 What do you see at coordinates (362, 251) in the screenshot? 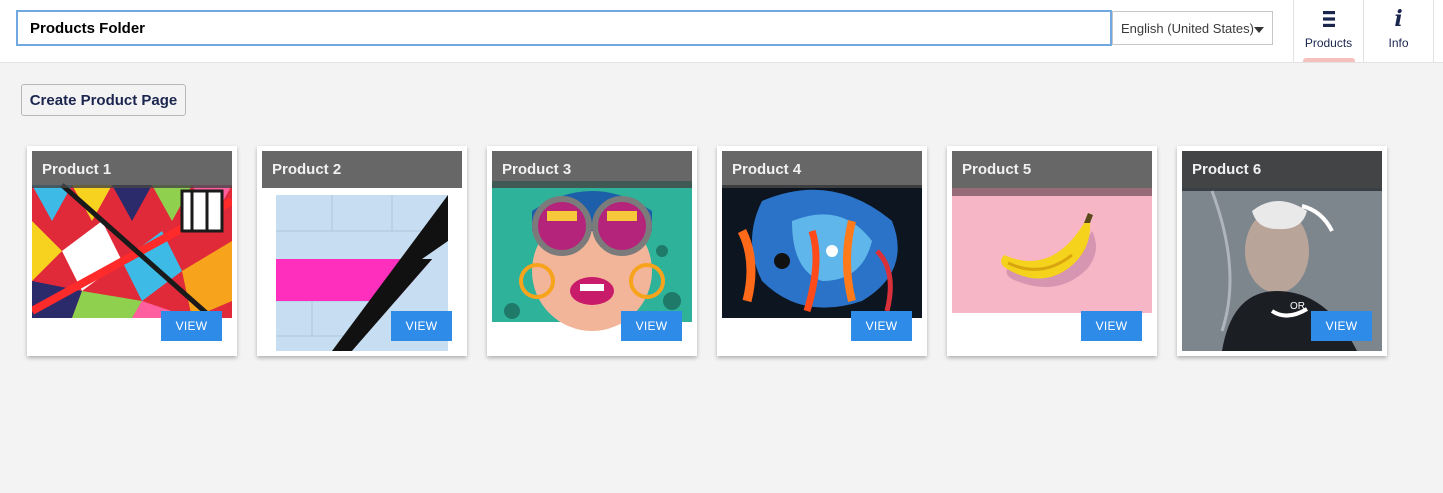
I see `product-card: Product 2 VIEW` at bounding box center [362, 251].